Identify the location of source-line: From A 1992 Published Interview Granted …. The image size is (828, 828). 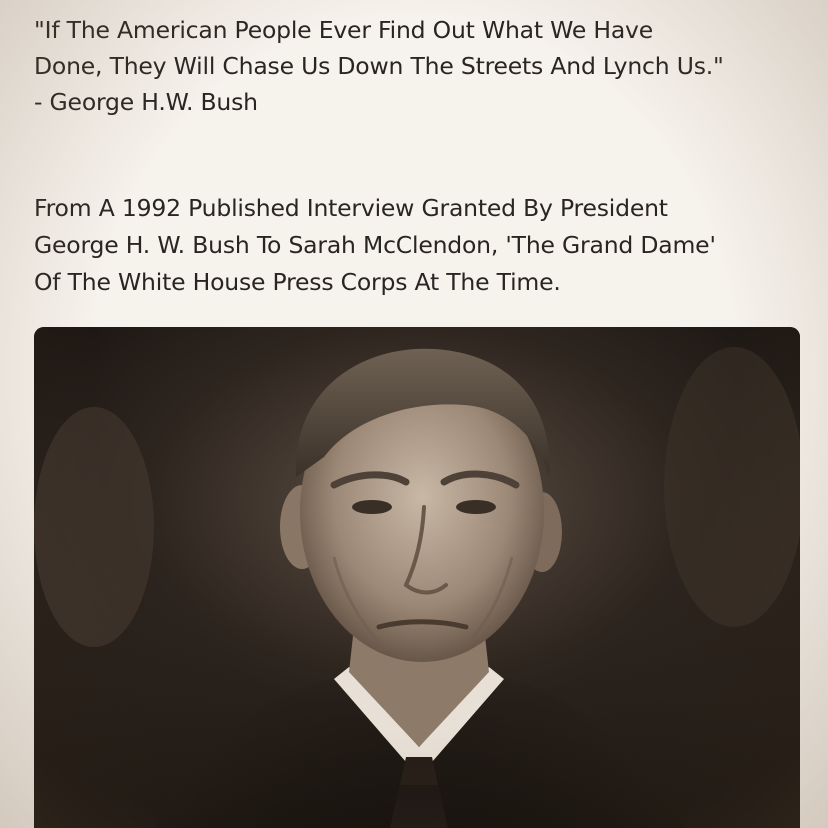
(351, 208).